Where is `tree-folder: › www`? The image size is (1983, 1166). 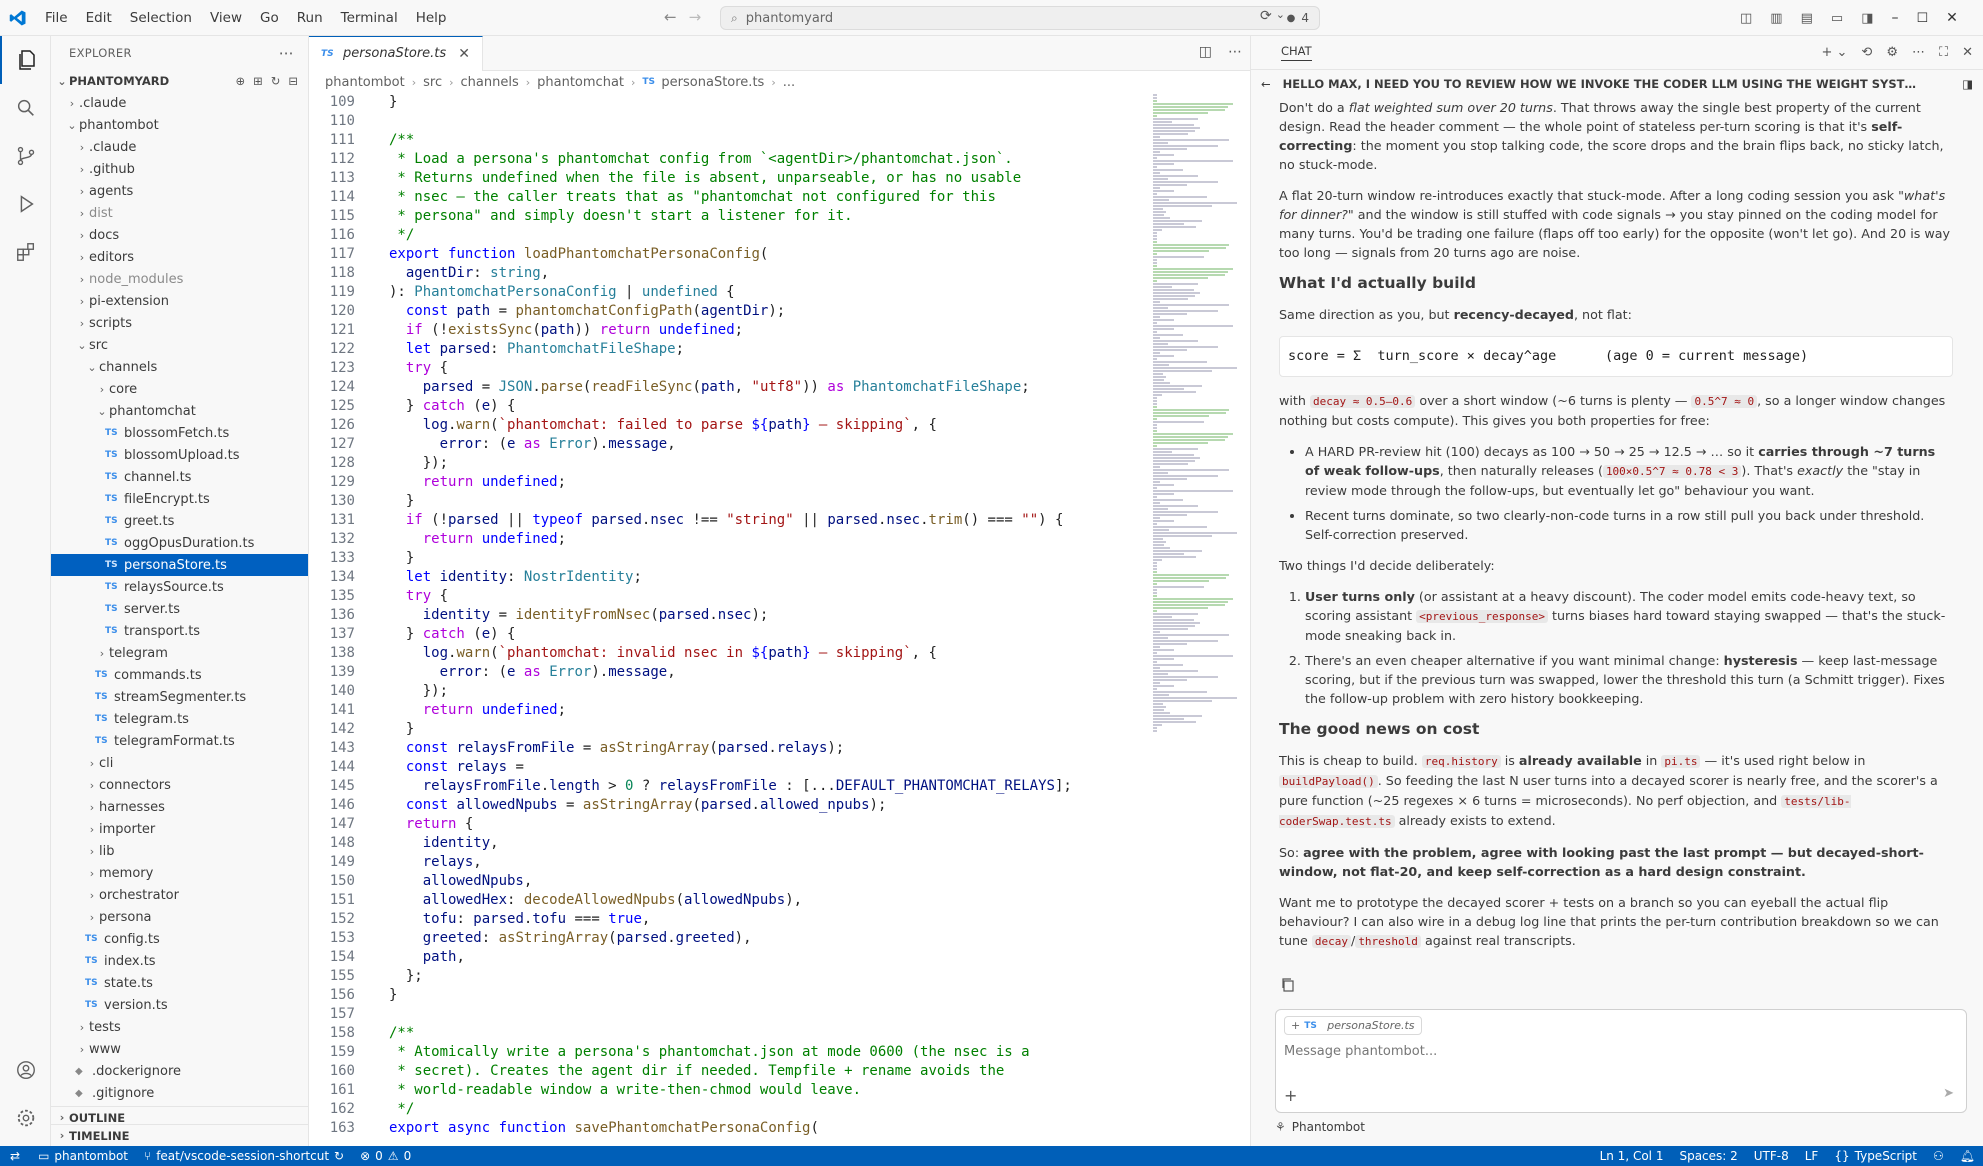 tree-folder: › www is located at coordinates (179, 1049).